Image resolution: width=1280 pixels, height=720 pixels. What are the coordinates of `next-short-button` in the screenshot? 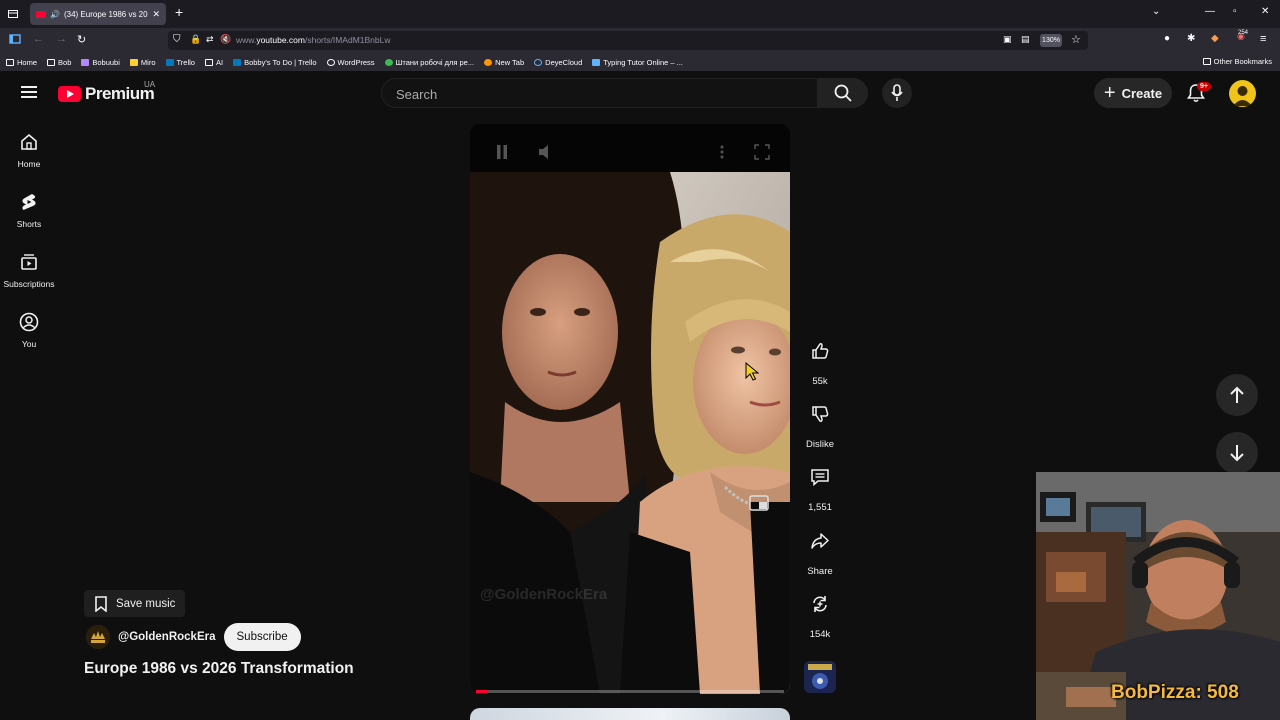 It's located at (1237, 453).